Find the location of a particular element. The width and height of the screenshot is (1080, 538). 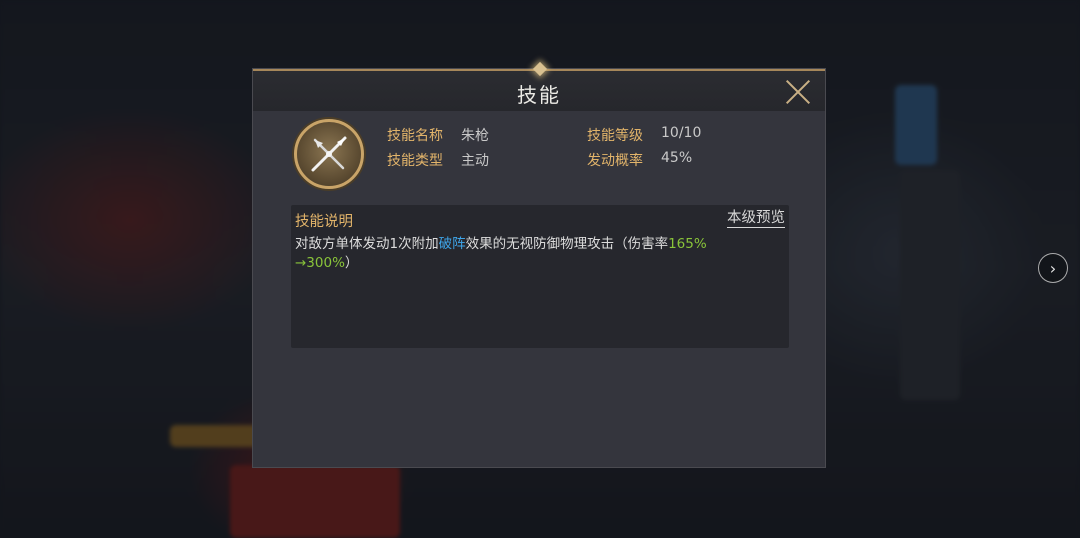

skill-type-value: 主动 is located at coordinates (475, 161).